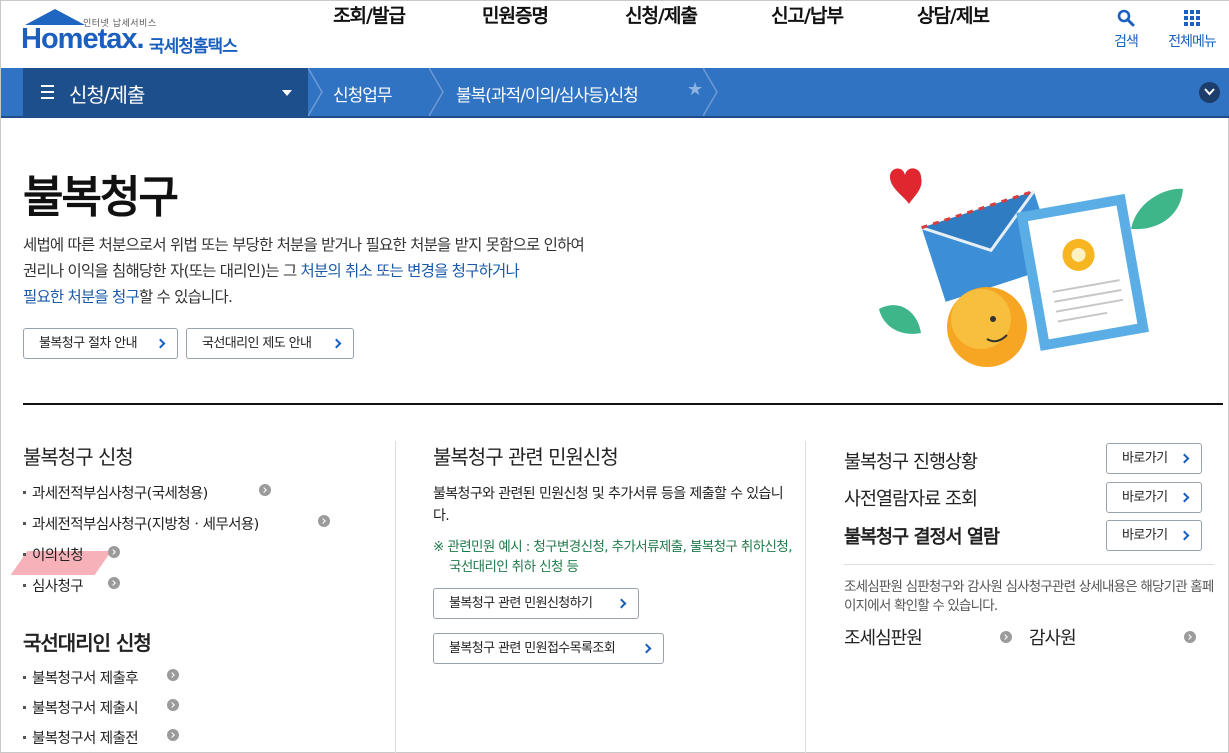 The height and width of the screenshot is (753, 1229). What do you see at coordinates (58, 587) in the screenshot?
I see `list-item-label: 심사청구` at bounding box center [58, 587].